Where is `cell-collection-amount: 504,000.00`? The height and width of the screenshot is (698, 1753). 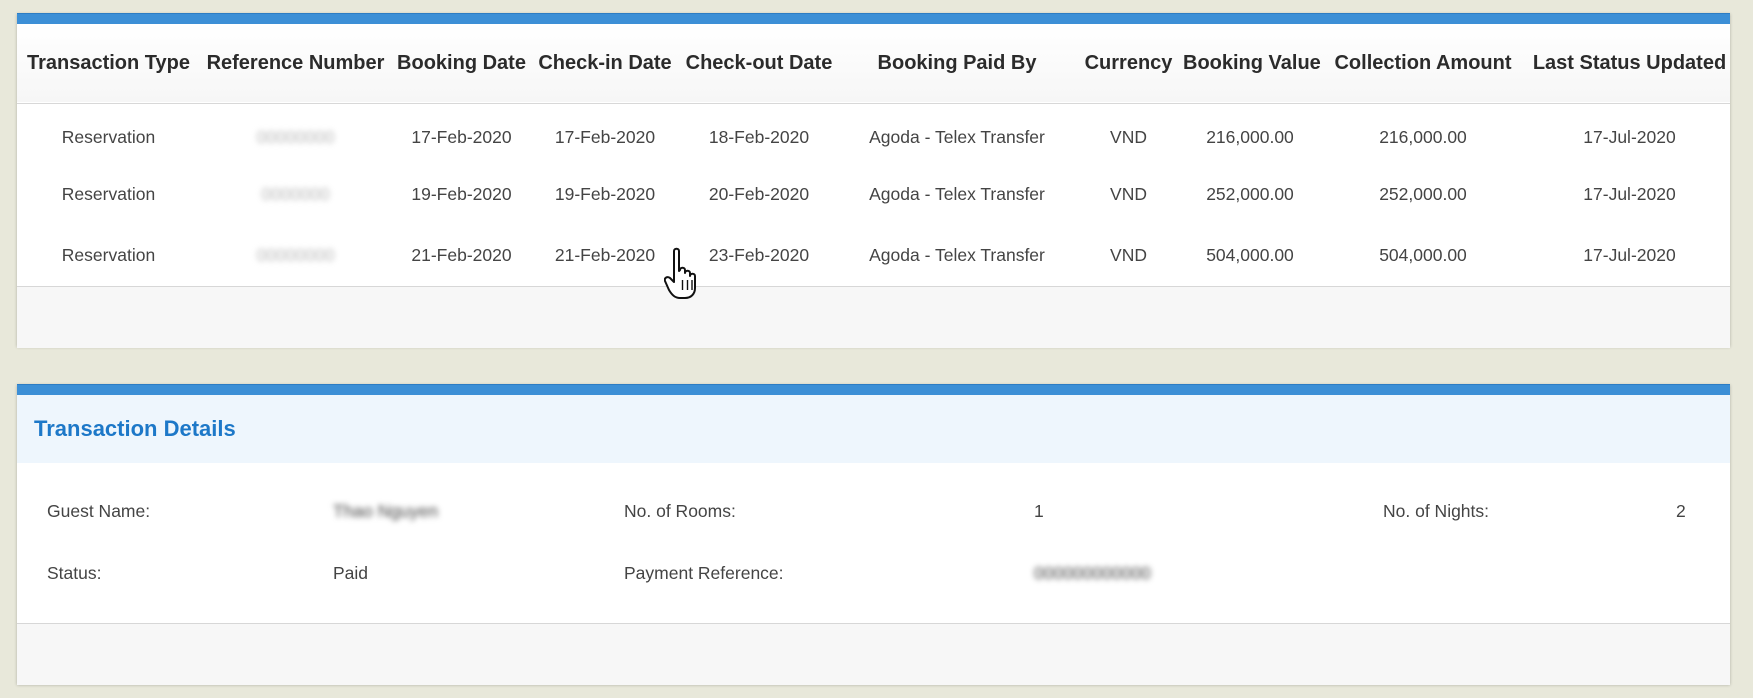 cell-collection-amount: 504,000.00 is located at coordinates (1423, 255).